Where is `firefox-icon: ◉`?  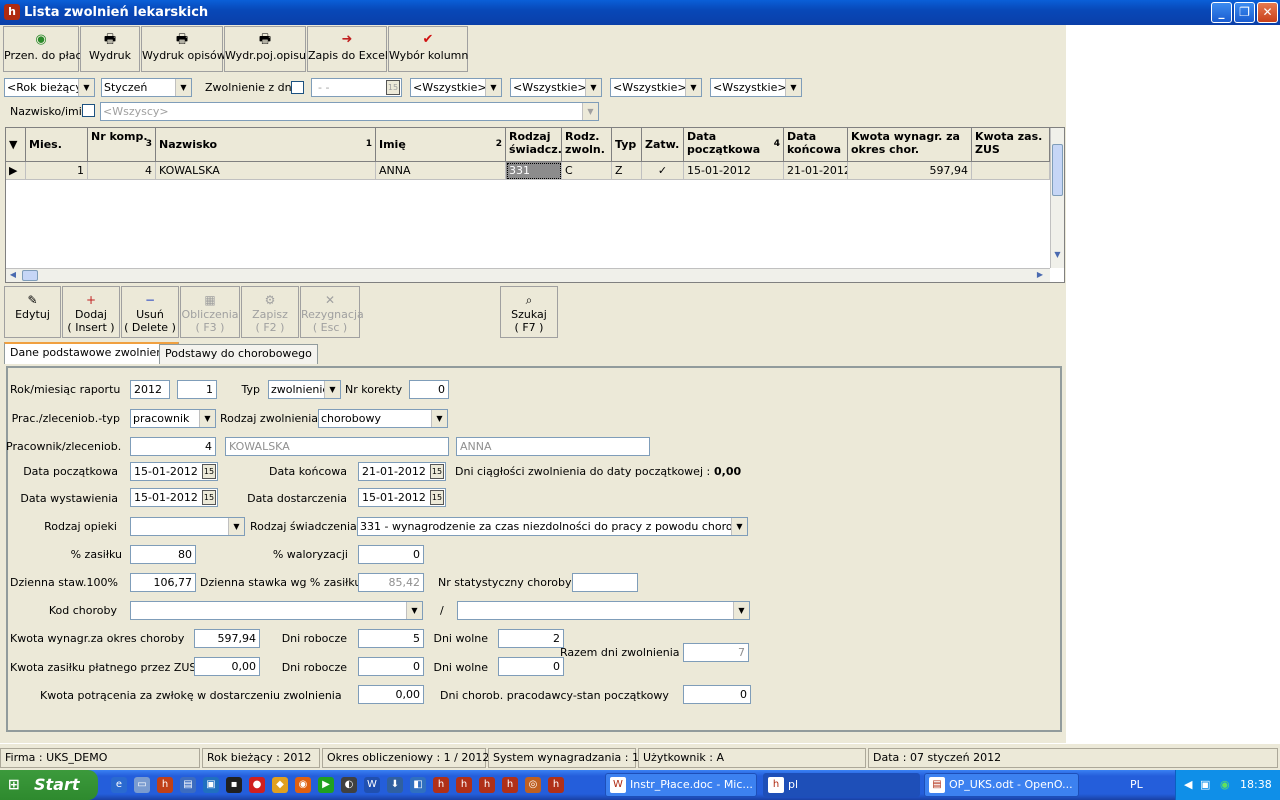 firefox-icon: ◉ is located at coordinates (303, 785).